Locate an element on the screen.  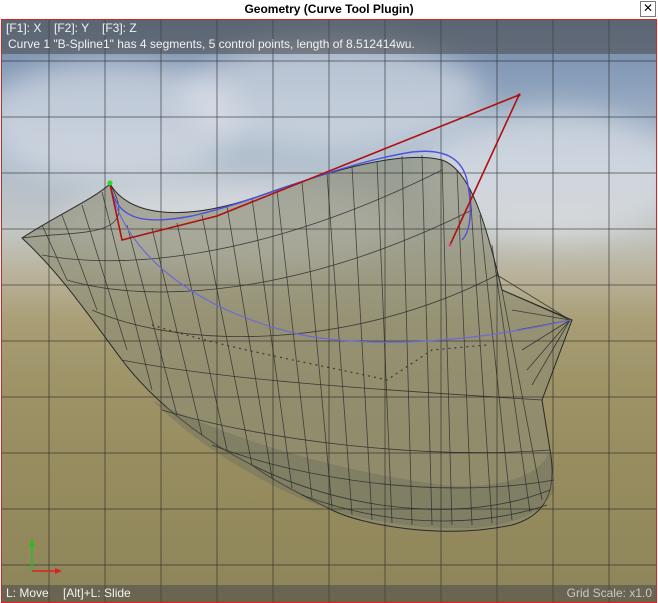
title-bar: Geometry (Curve Tool Plugin) ✕ is located at coordinates (329, 9).